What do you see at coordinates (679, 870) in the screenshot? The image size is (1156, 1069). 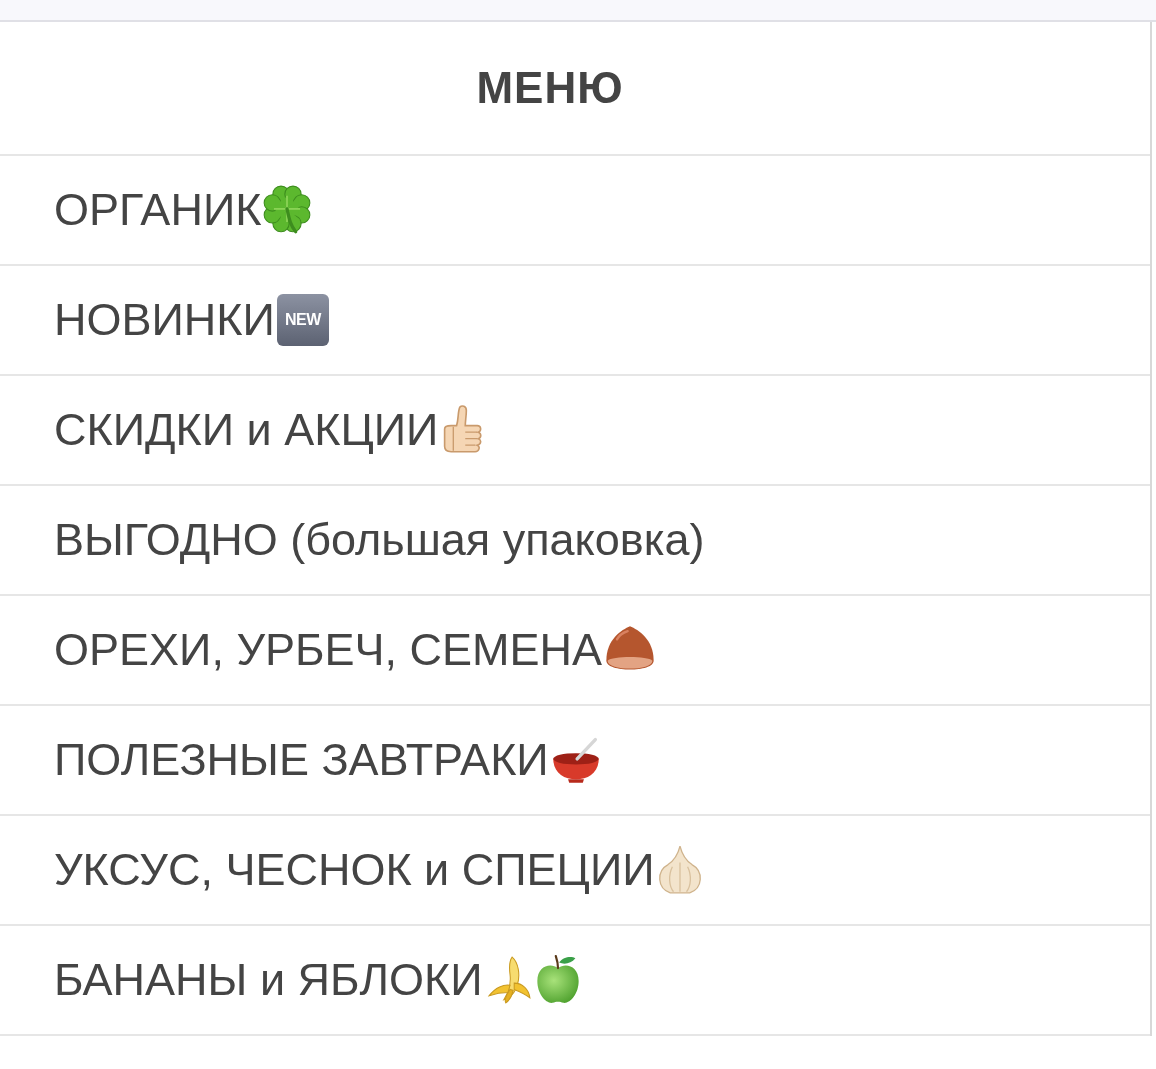 I see `garlic-icon` at bounding box center [679, 870].